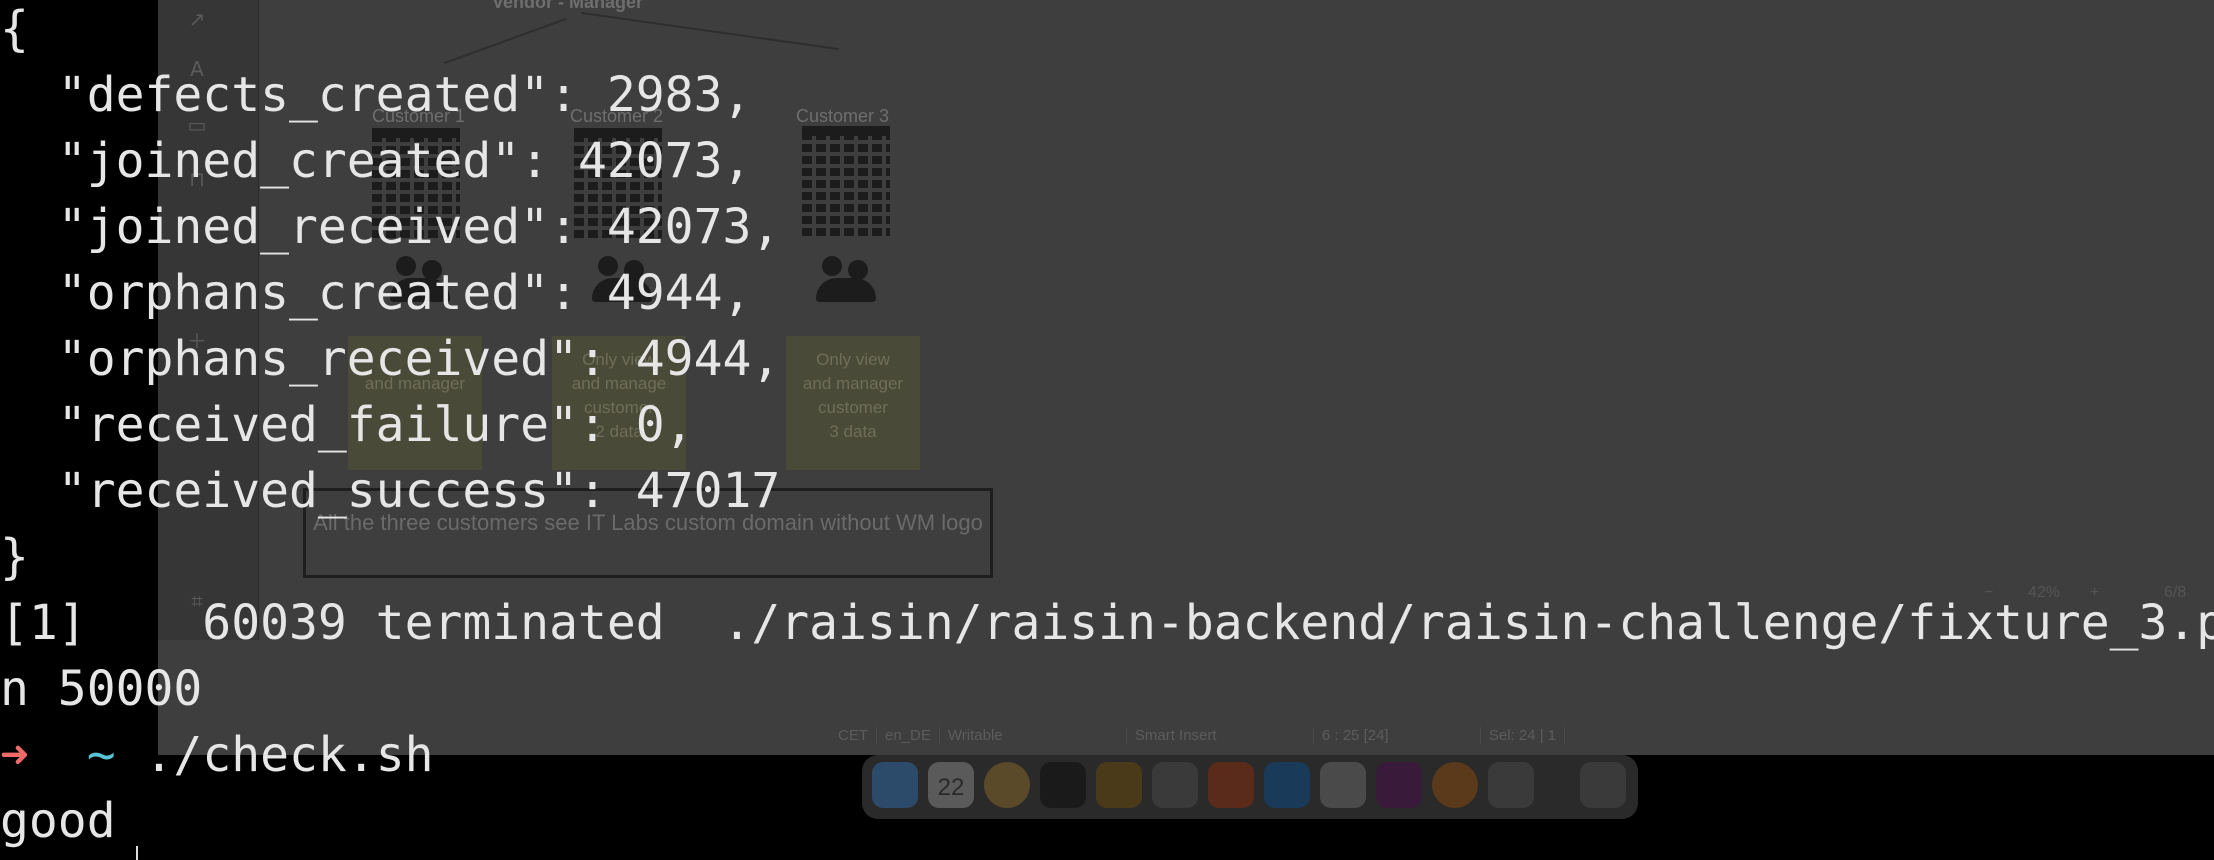 Image resolution: width=2214 pixels, height=860 pixels. Describe the element at coordinates (390, 359) in the screenshot. I see `terminal-line: "orphans_received": 4944,` at that location.